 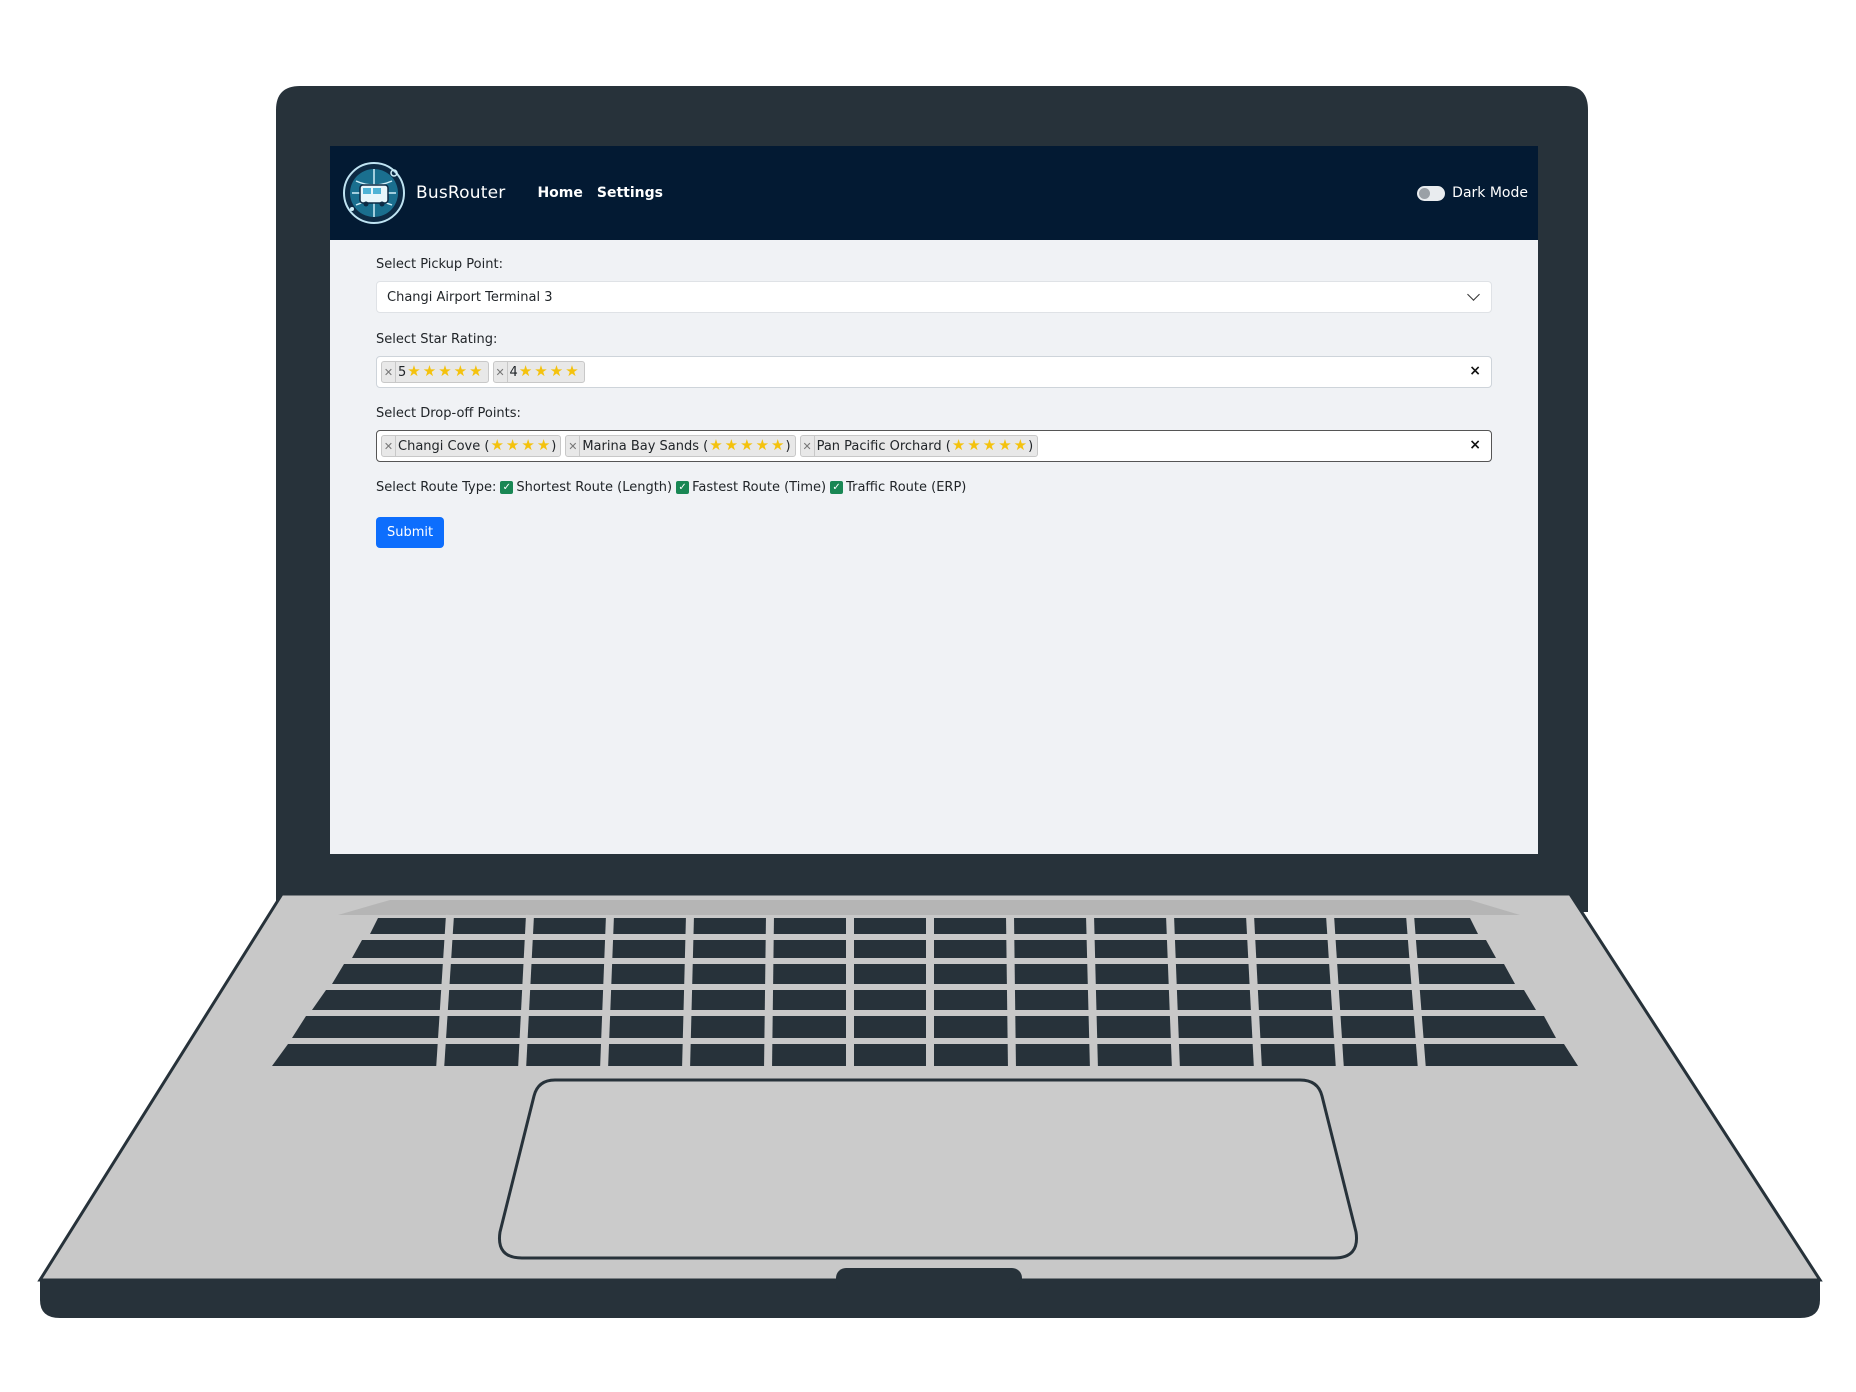 What do you see at coordinates (837, 487) in the screenshot?
I see `traffic-route-checkbox: ✓` at bounding box center [837, 487].